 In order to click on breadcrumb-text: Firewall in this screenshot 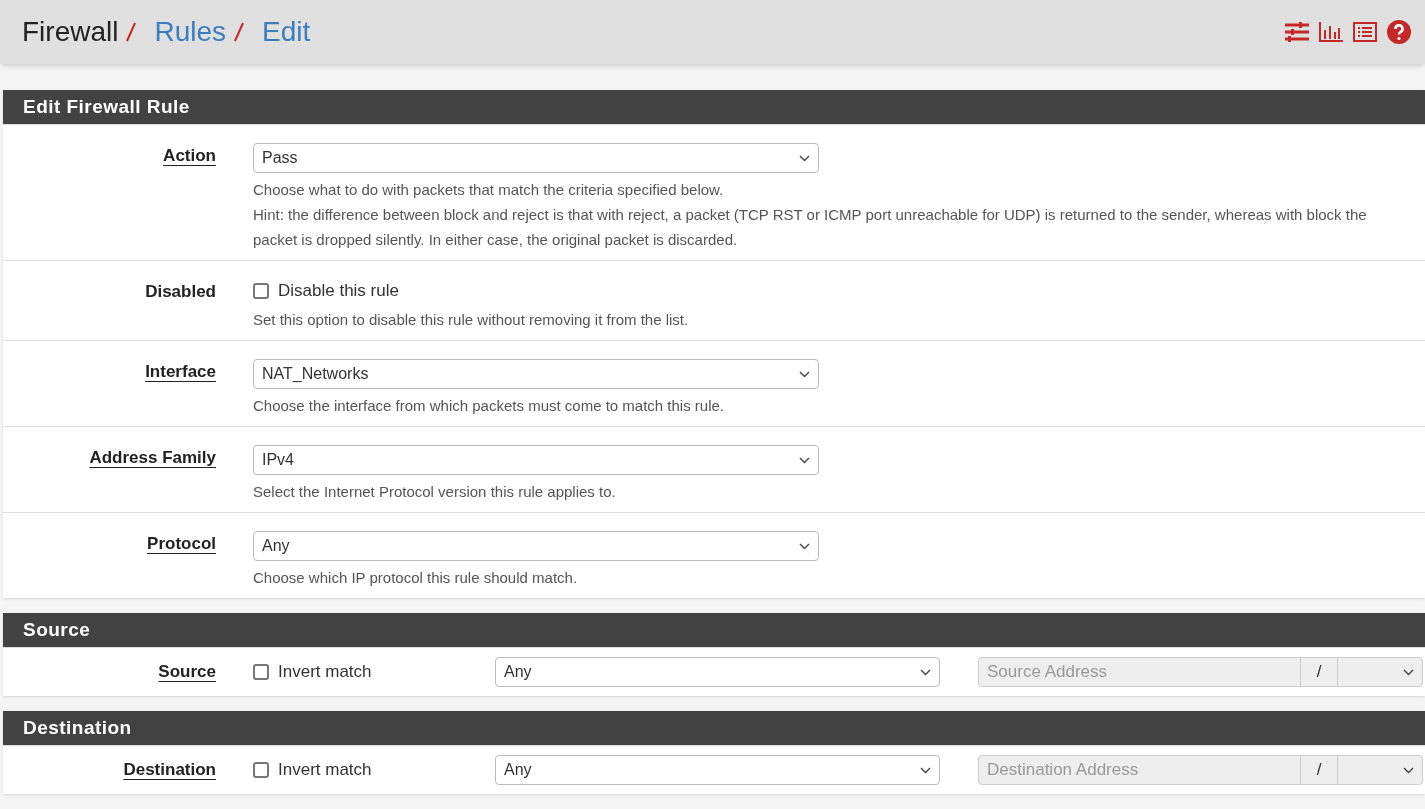, I will do `click(70, 32)`.